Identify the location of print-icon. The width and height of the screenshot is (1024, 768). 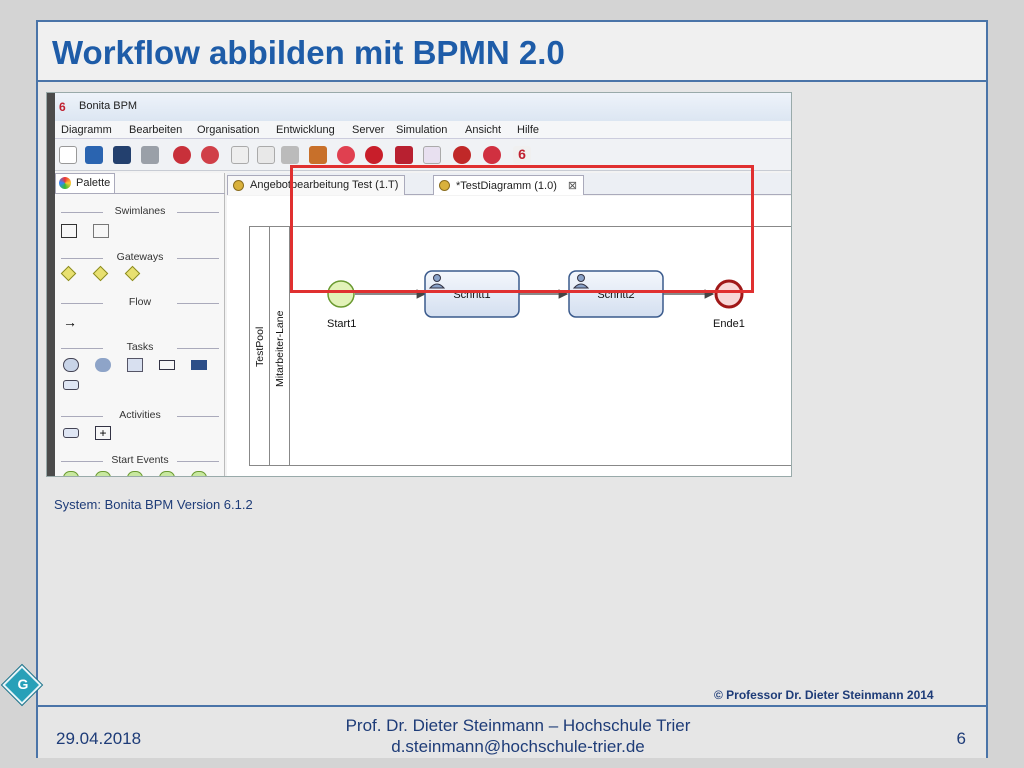
(150, 155).